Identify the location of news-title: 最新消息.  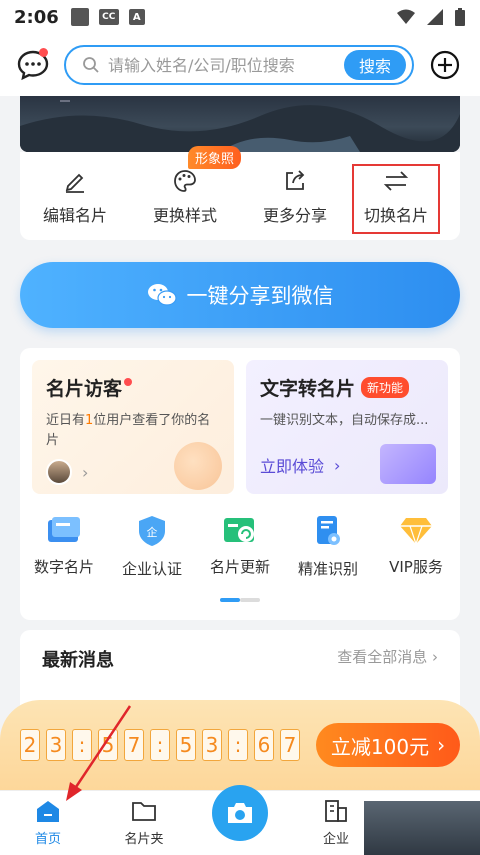
(78, 660).